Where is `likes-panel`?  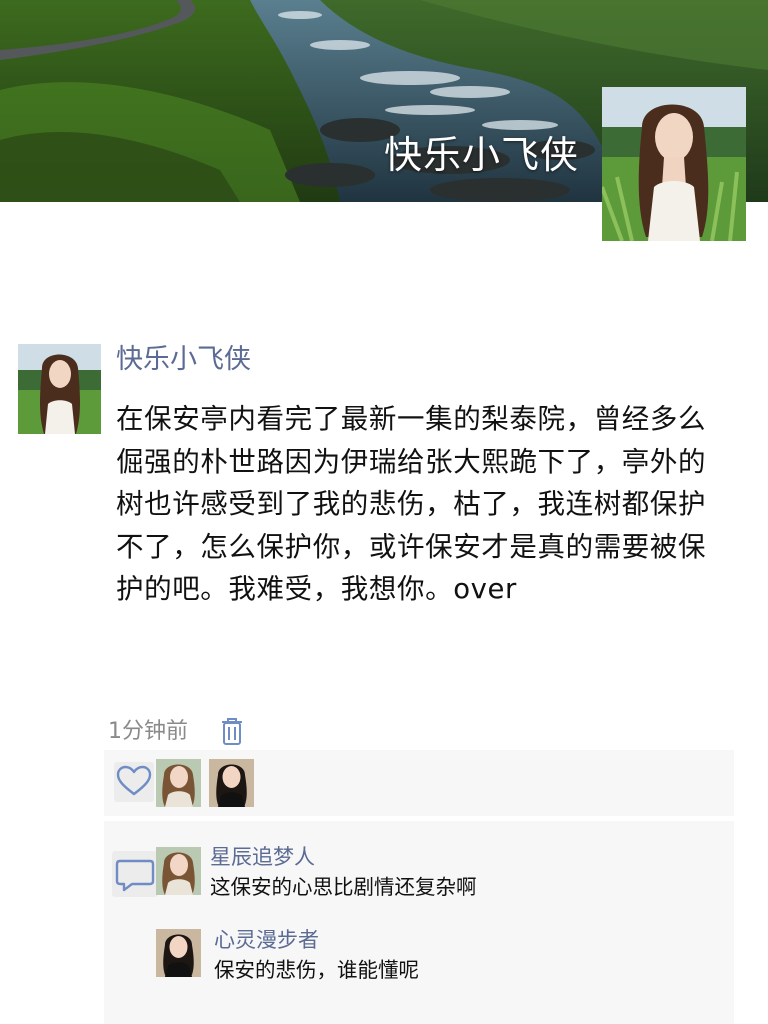 likes-panel is located at coordinates (419, 783).